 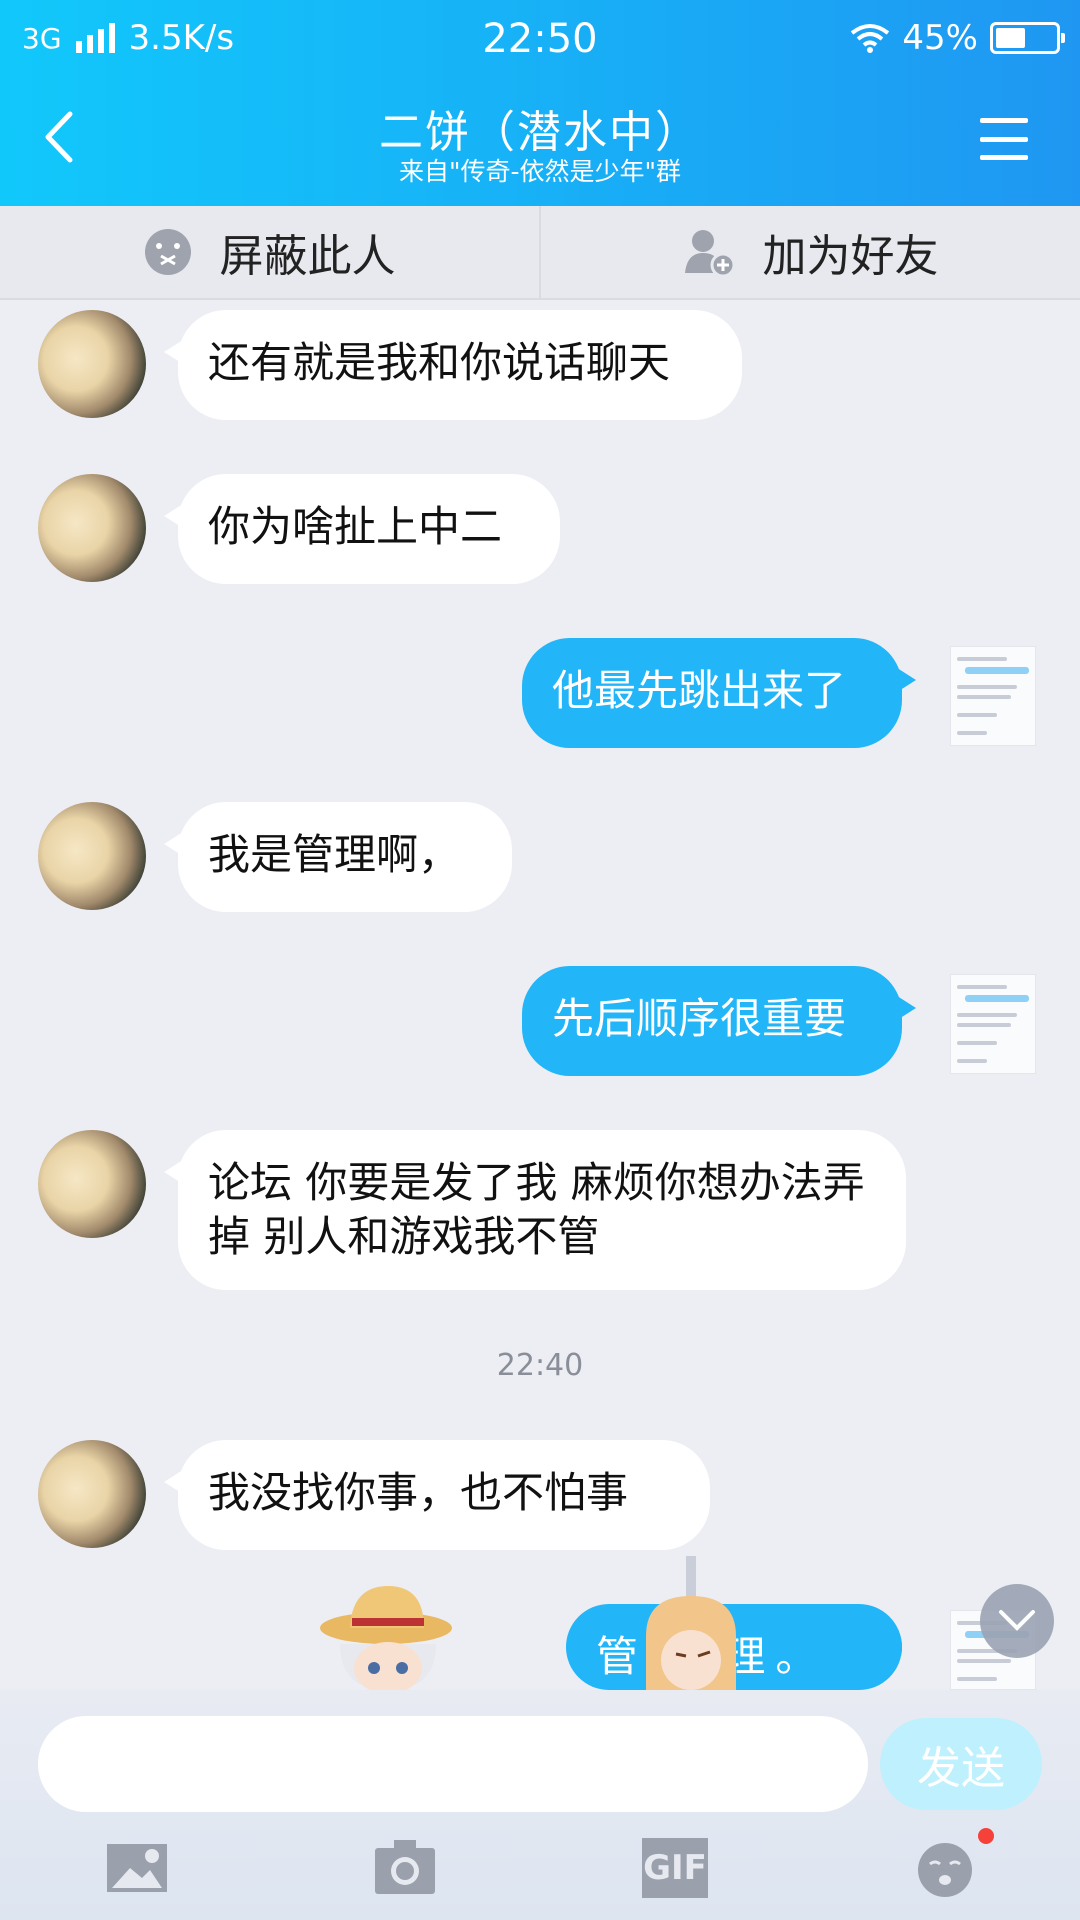 What do you see at coordinates (870, 38) in the screenshot?
I see `wifi-icon` at bounding box center [870, 38].